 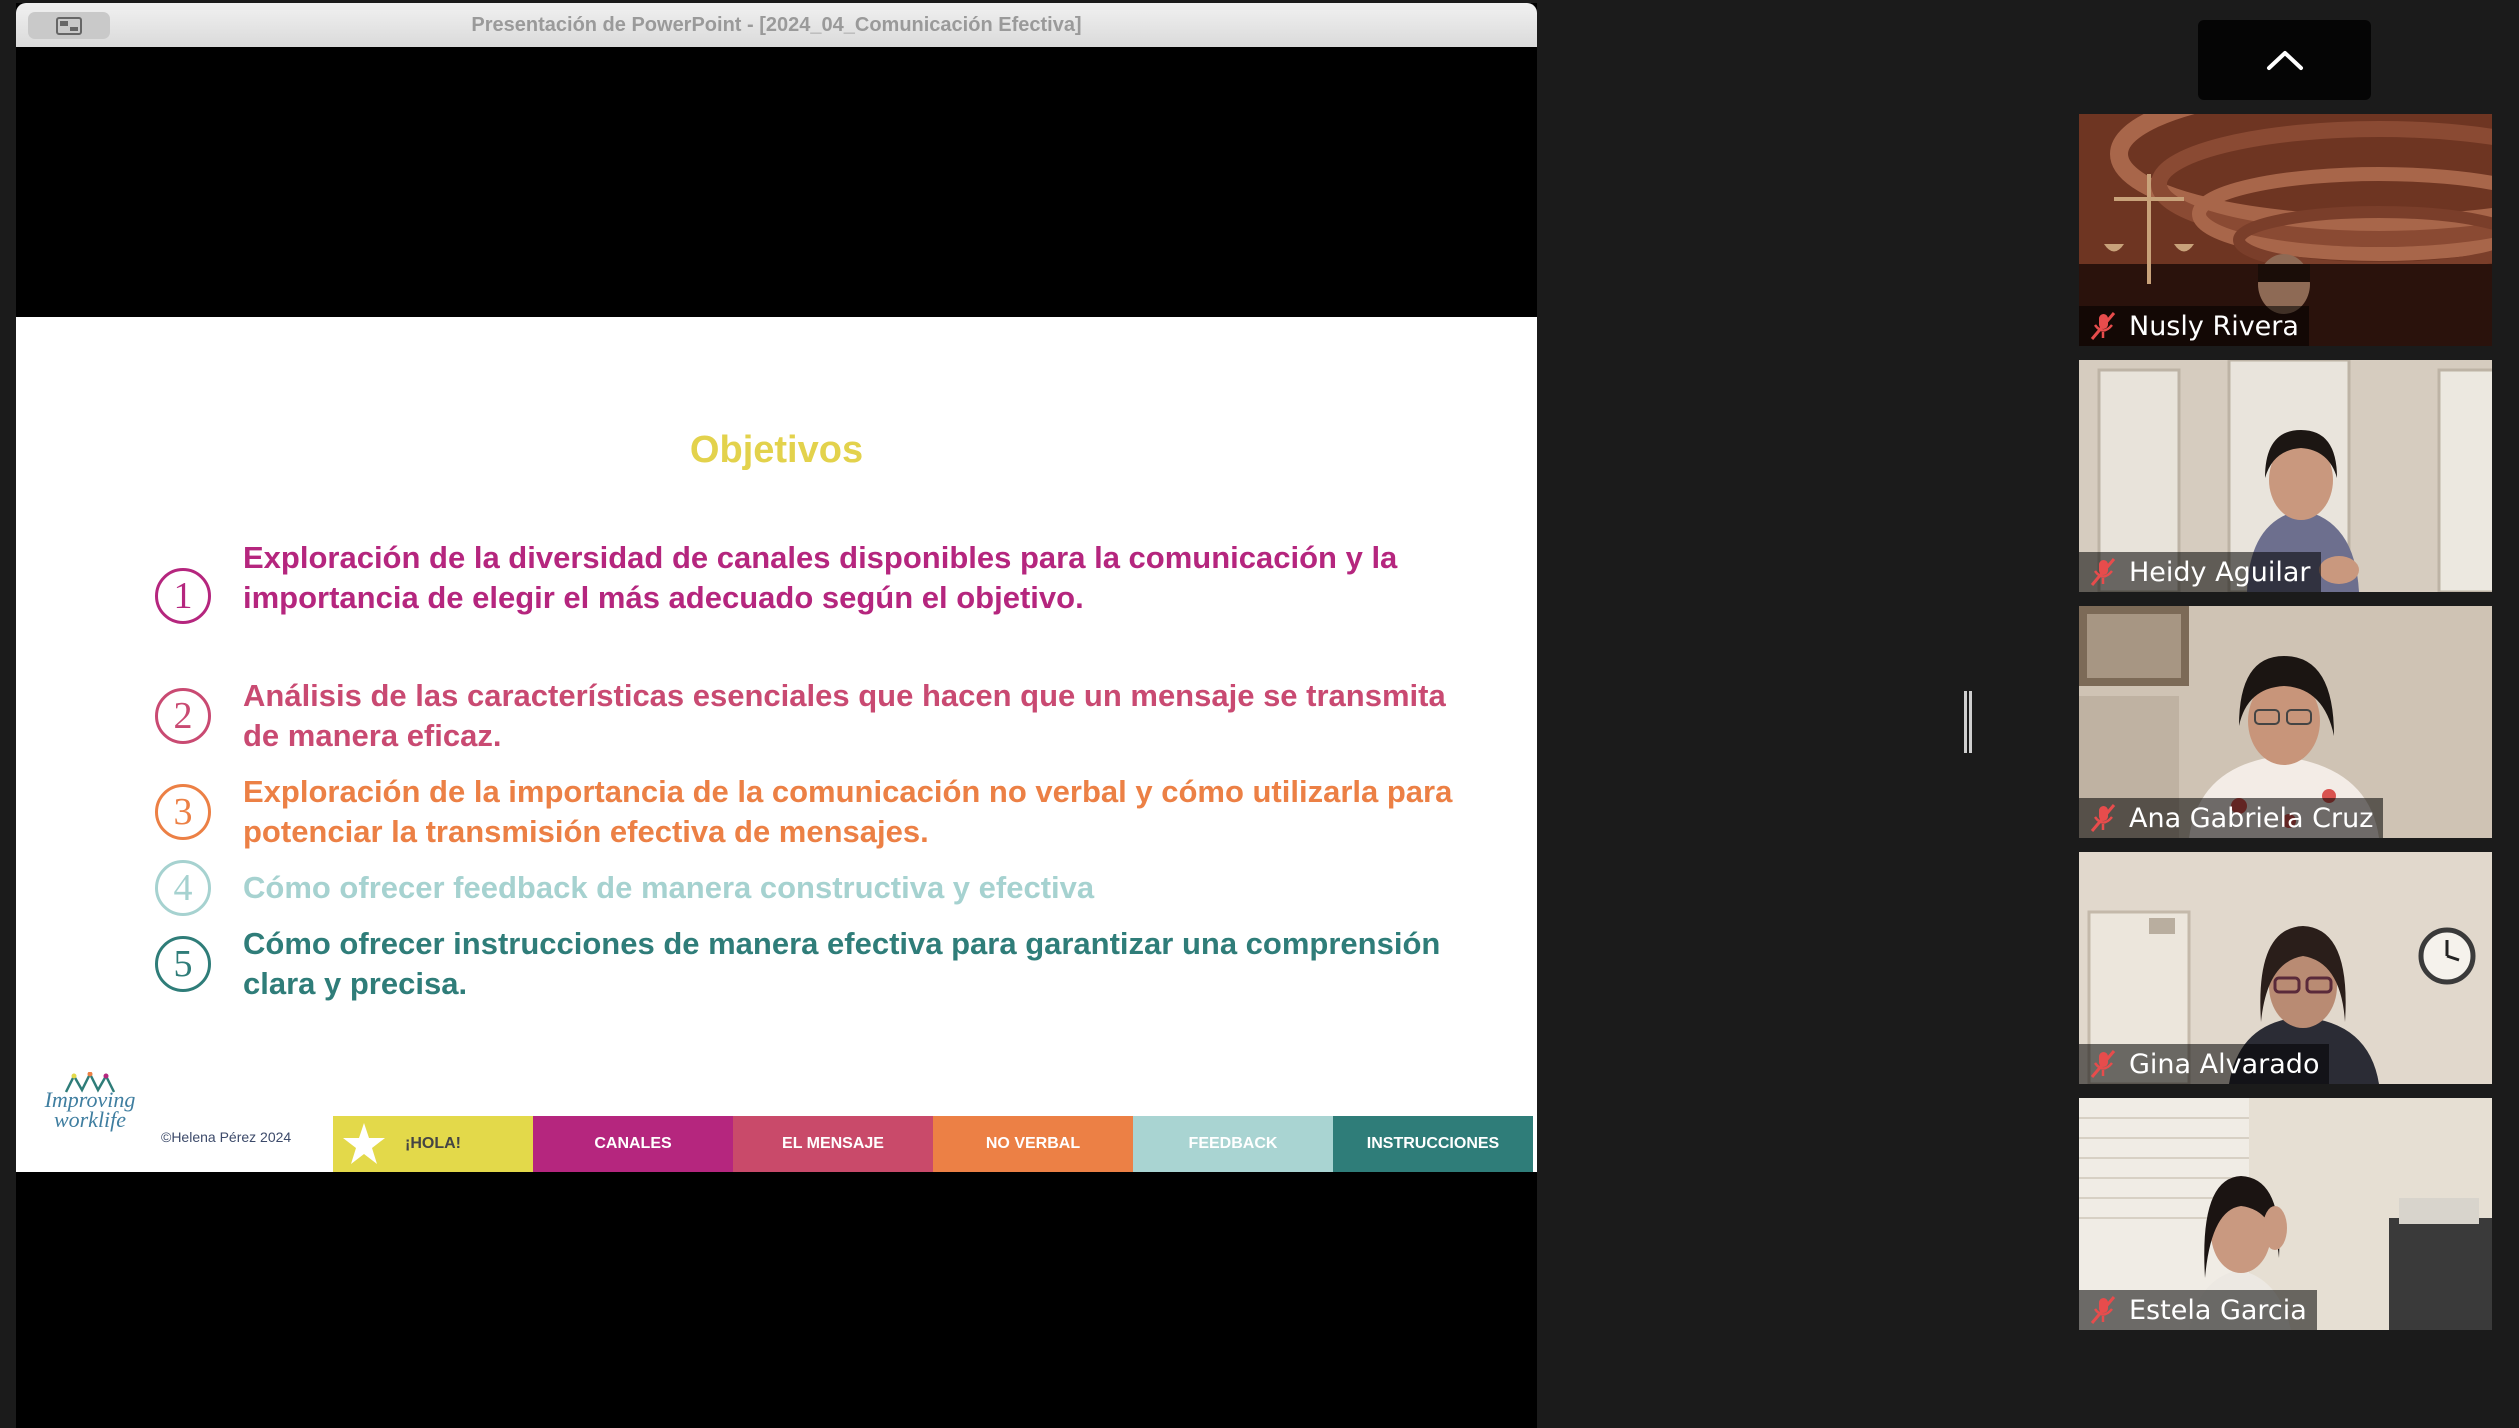 What do you see at coordinates (2218, 1310) in the screenshot?
I see `participant-name: Estela Garcia` at bounding box center [2218, 1310].